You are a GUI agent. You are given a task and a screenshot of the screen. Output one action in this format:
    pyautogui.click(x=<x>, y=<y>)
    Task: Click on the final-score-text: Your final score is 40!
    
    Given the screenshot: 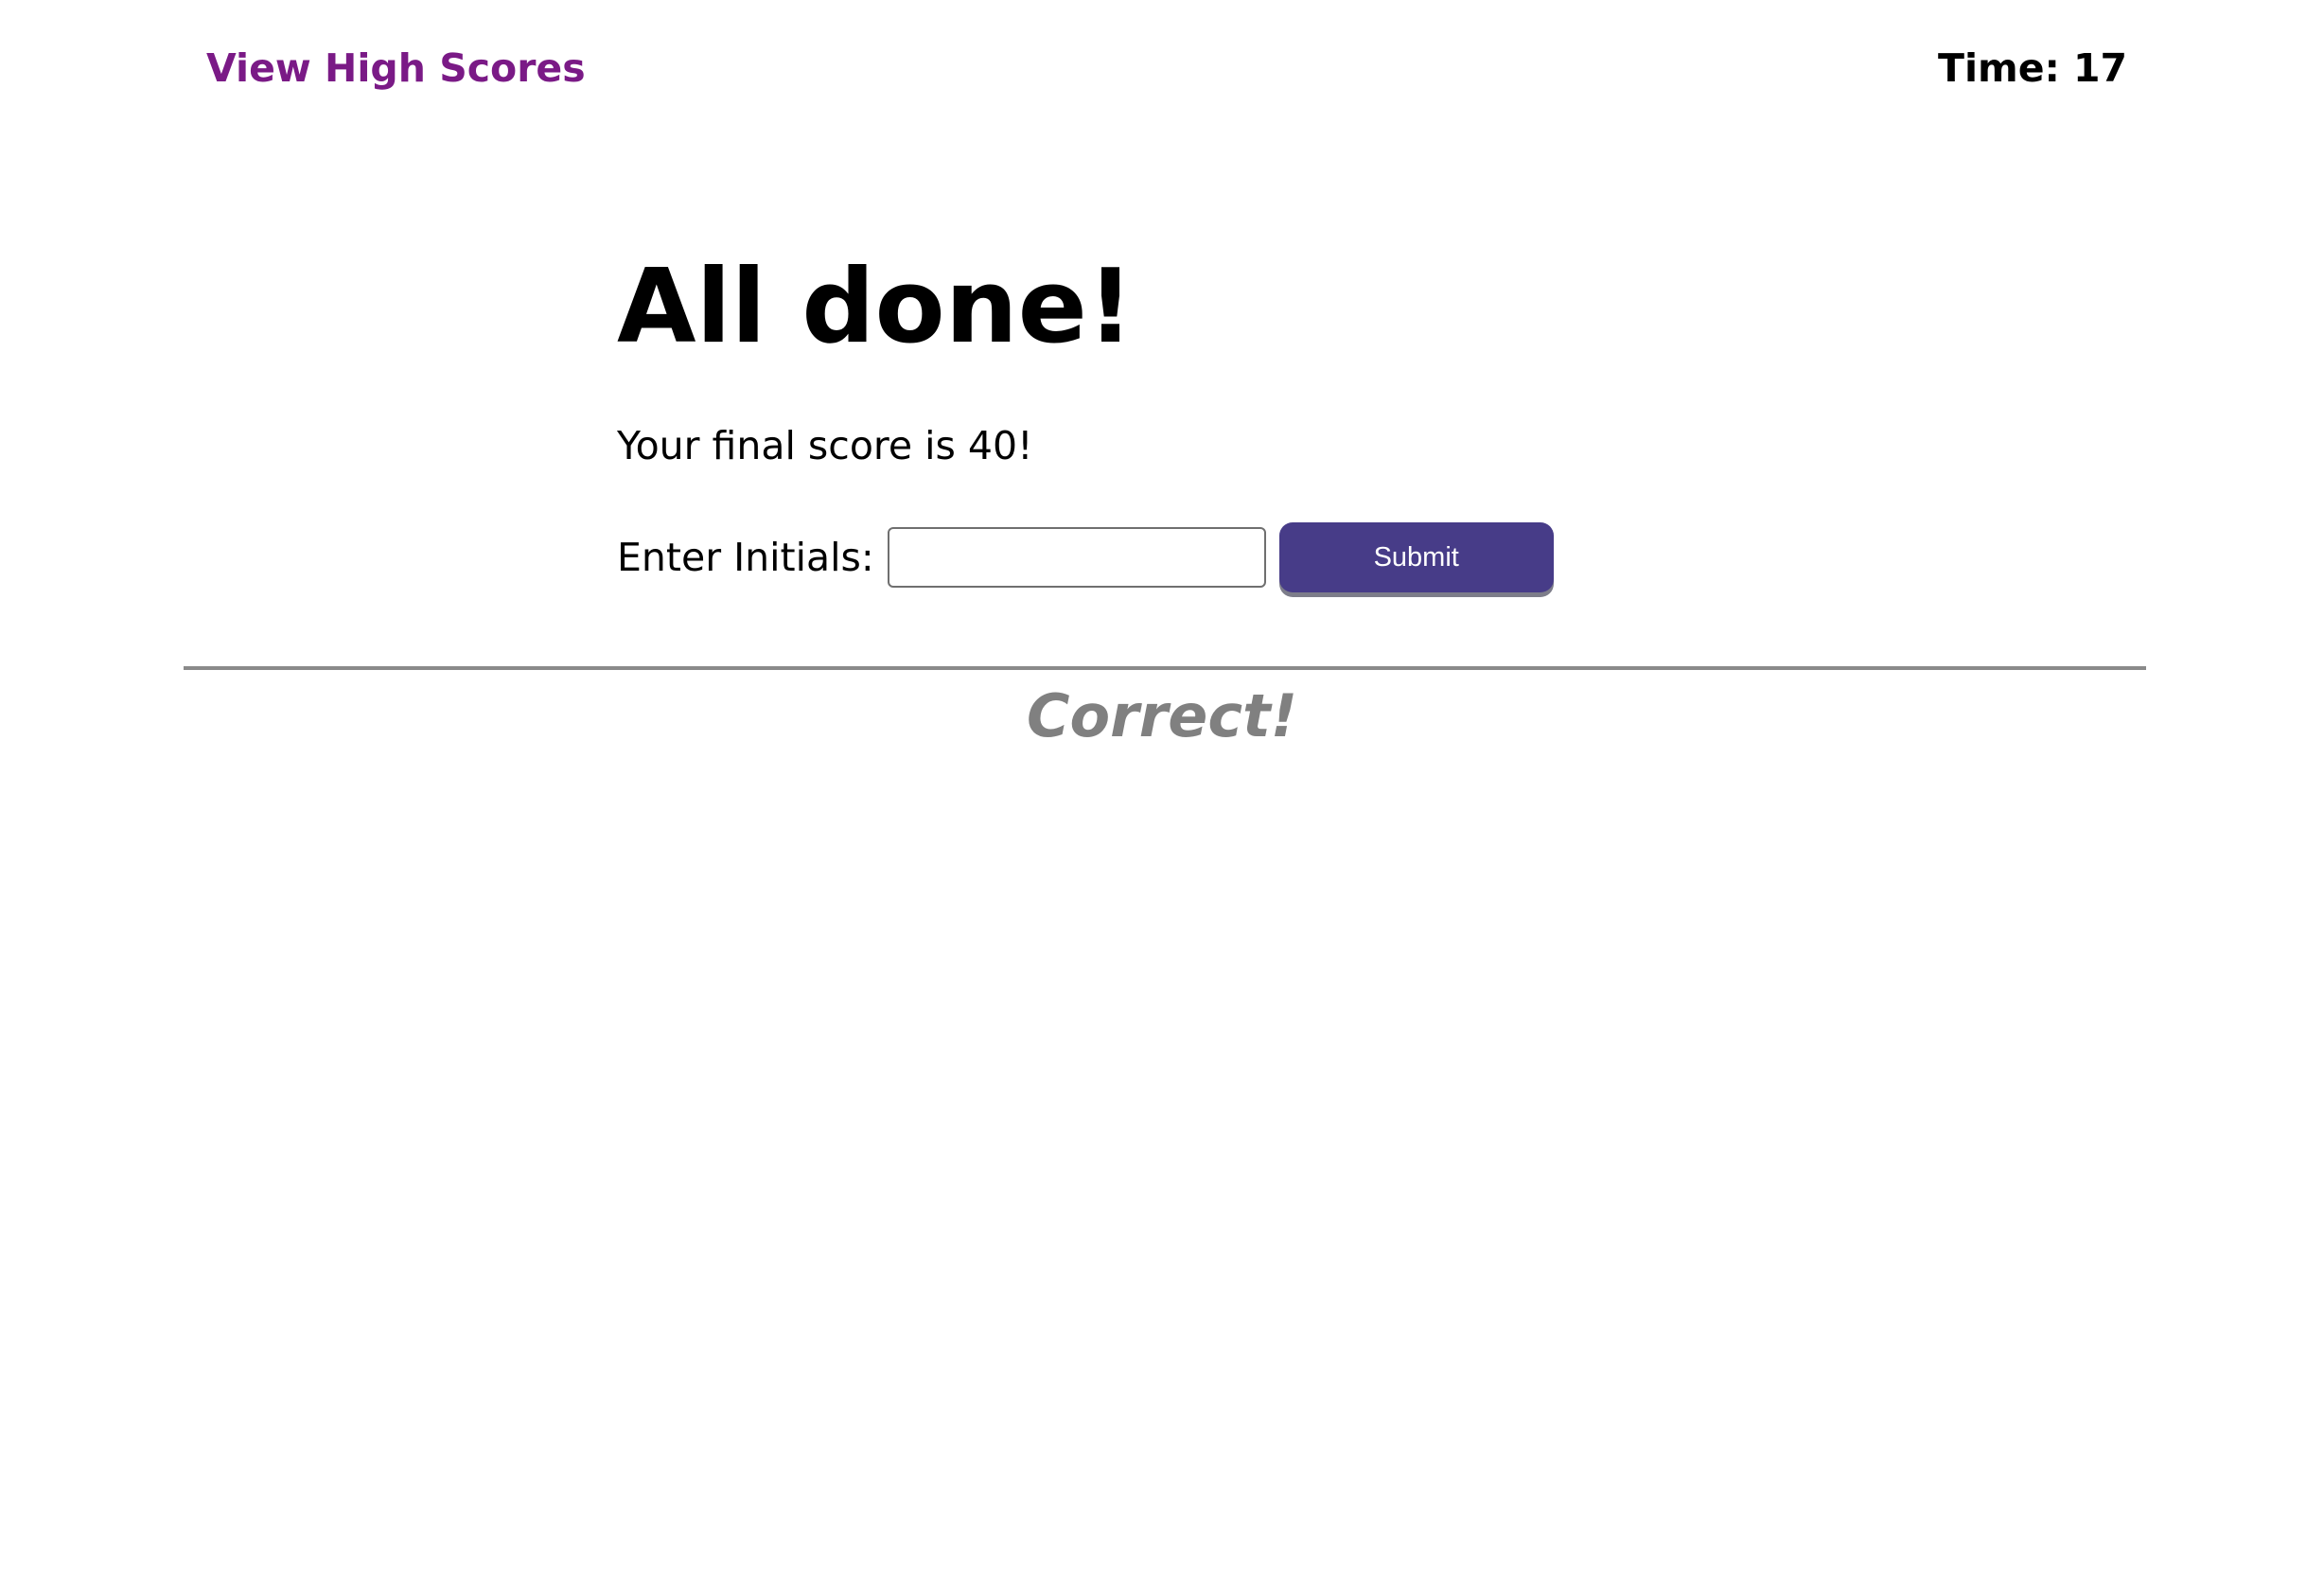 What is the action you would take?
    pyautogui.click(x=825, y=445)
    